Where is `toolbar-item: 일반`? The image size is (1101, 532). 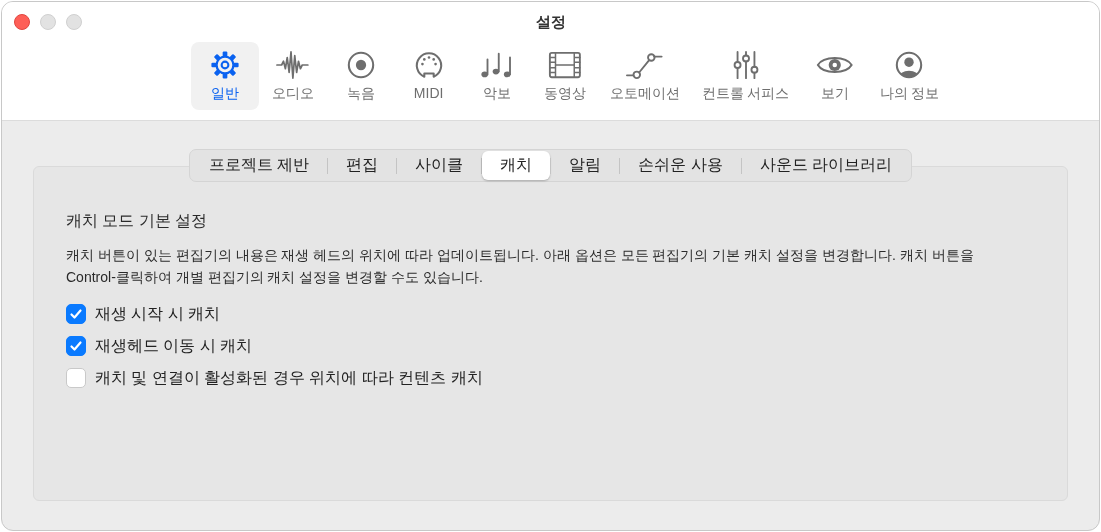 toolbar-item: 일반 is located at coordinates (224, 76).